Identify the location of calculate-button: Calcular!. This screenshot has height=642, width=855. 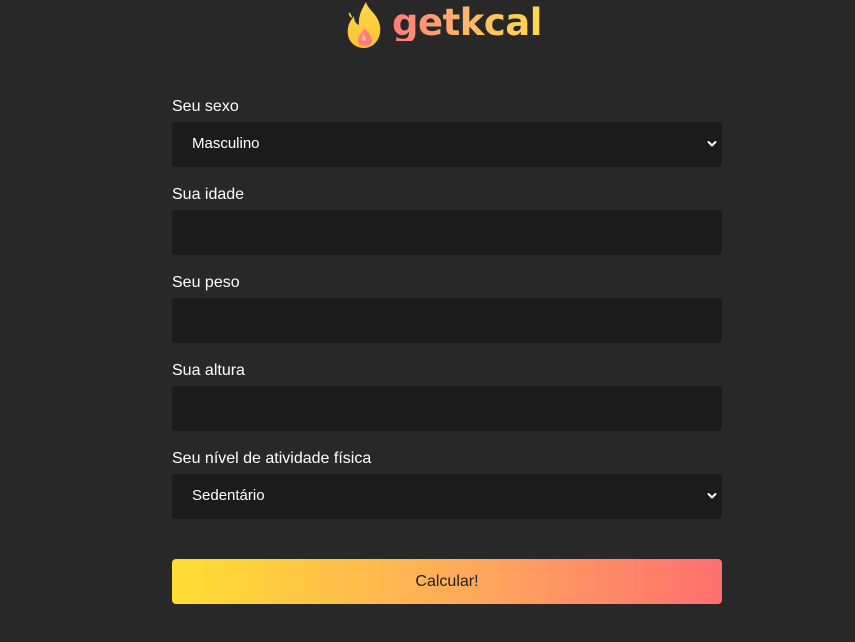
(447, 581).